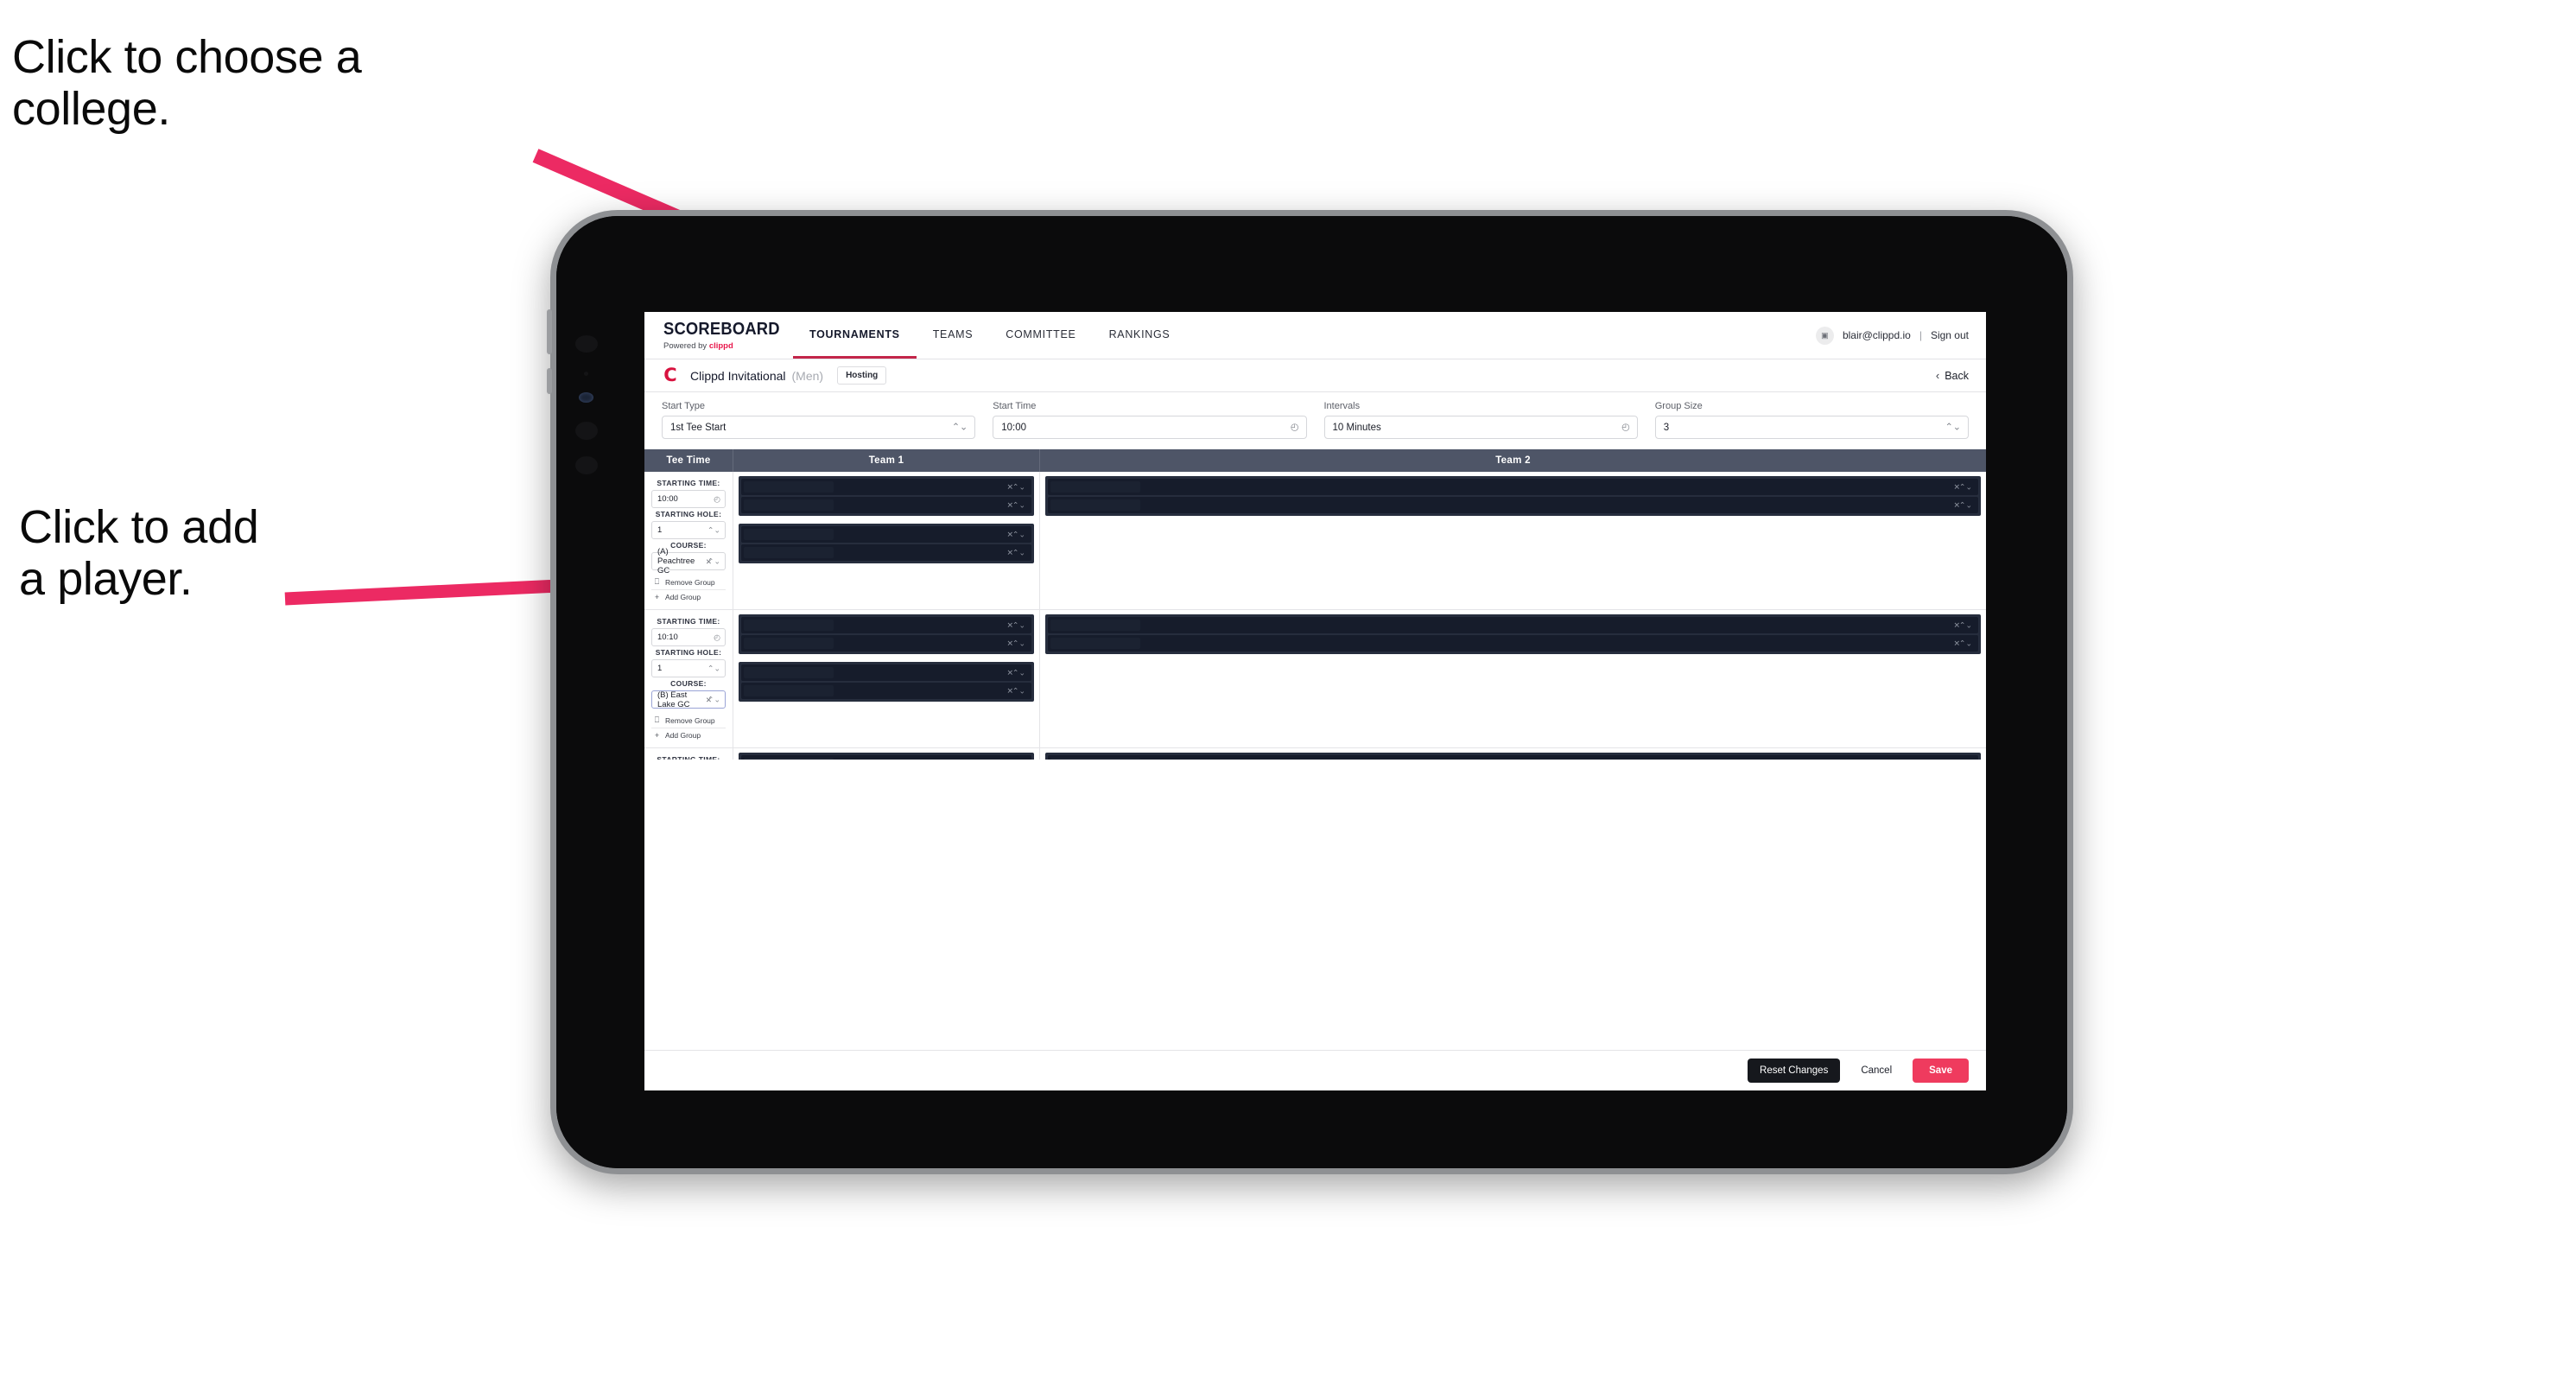  I want to click on intervals-value: 10 Minutes, so click(1356, 427).